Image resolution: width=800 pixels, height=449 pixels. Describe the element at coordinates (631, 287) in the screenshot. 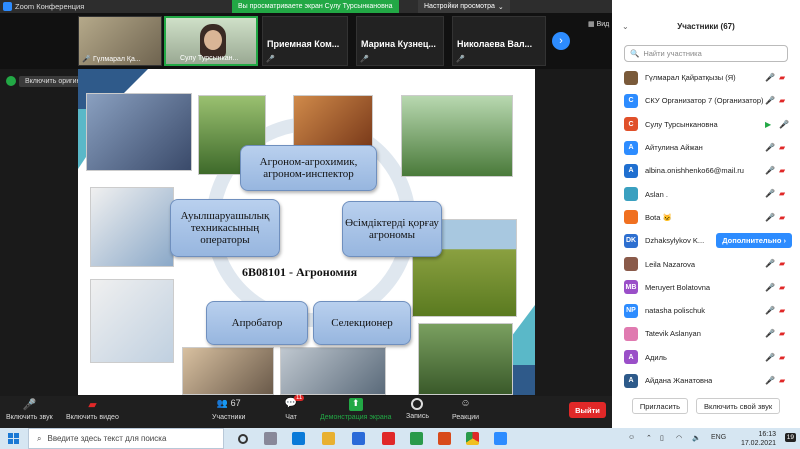

I see `avatar: MB` at that location.